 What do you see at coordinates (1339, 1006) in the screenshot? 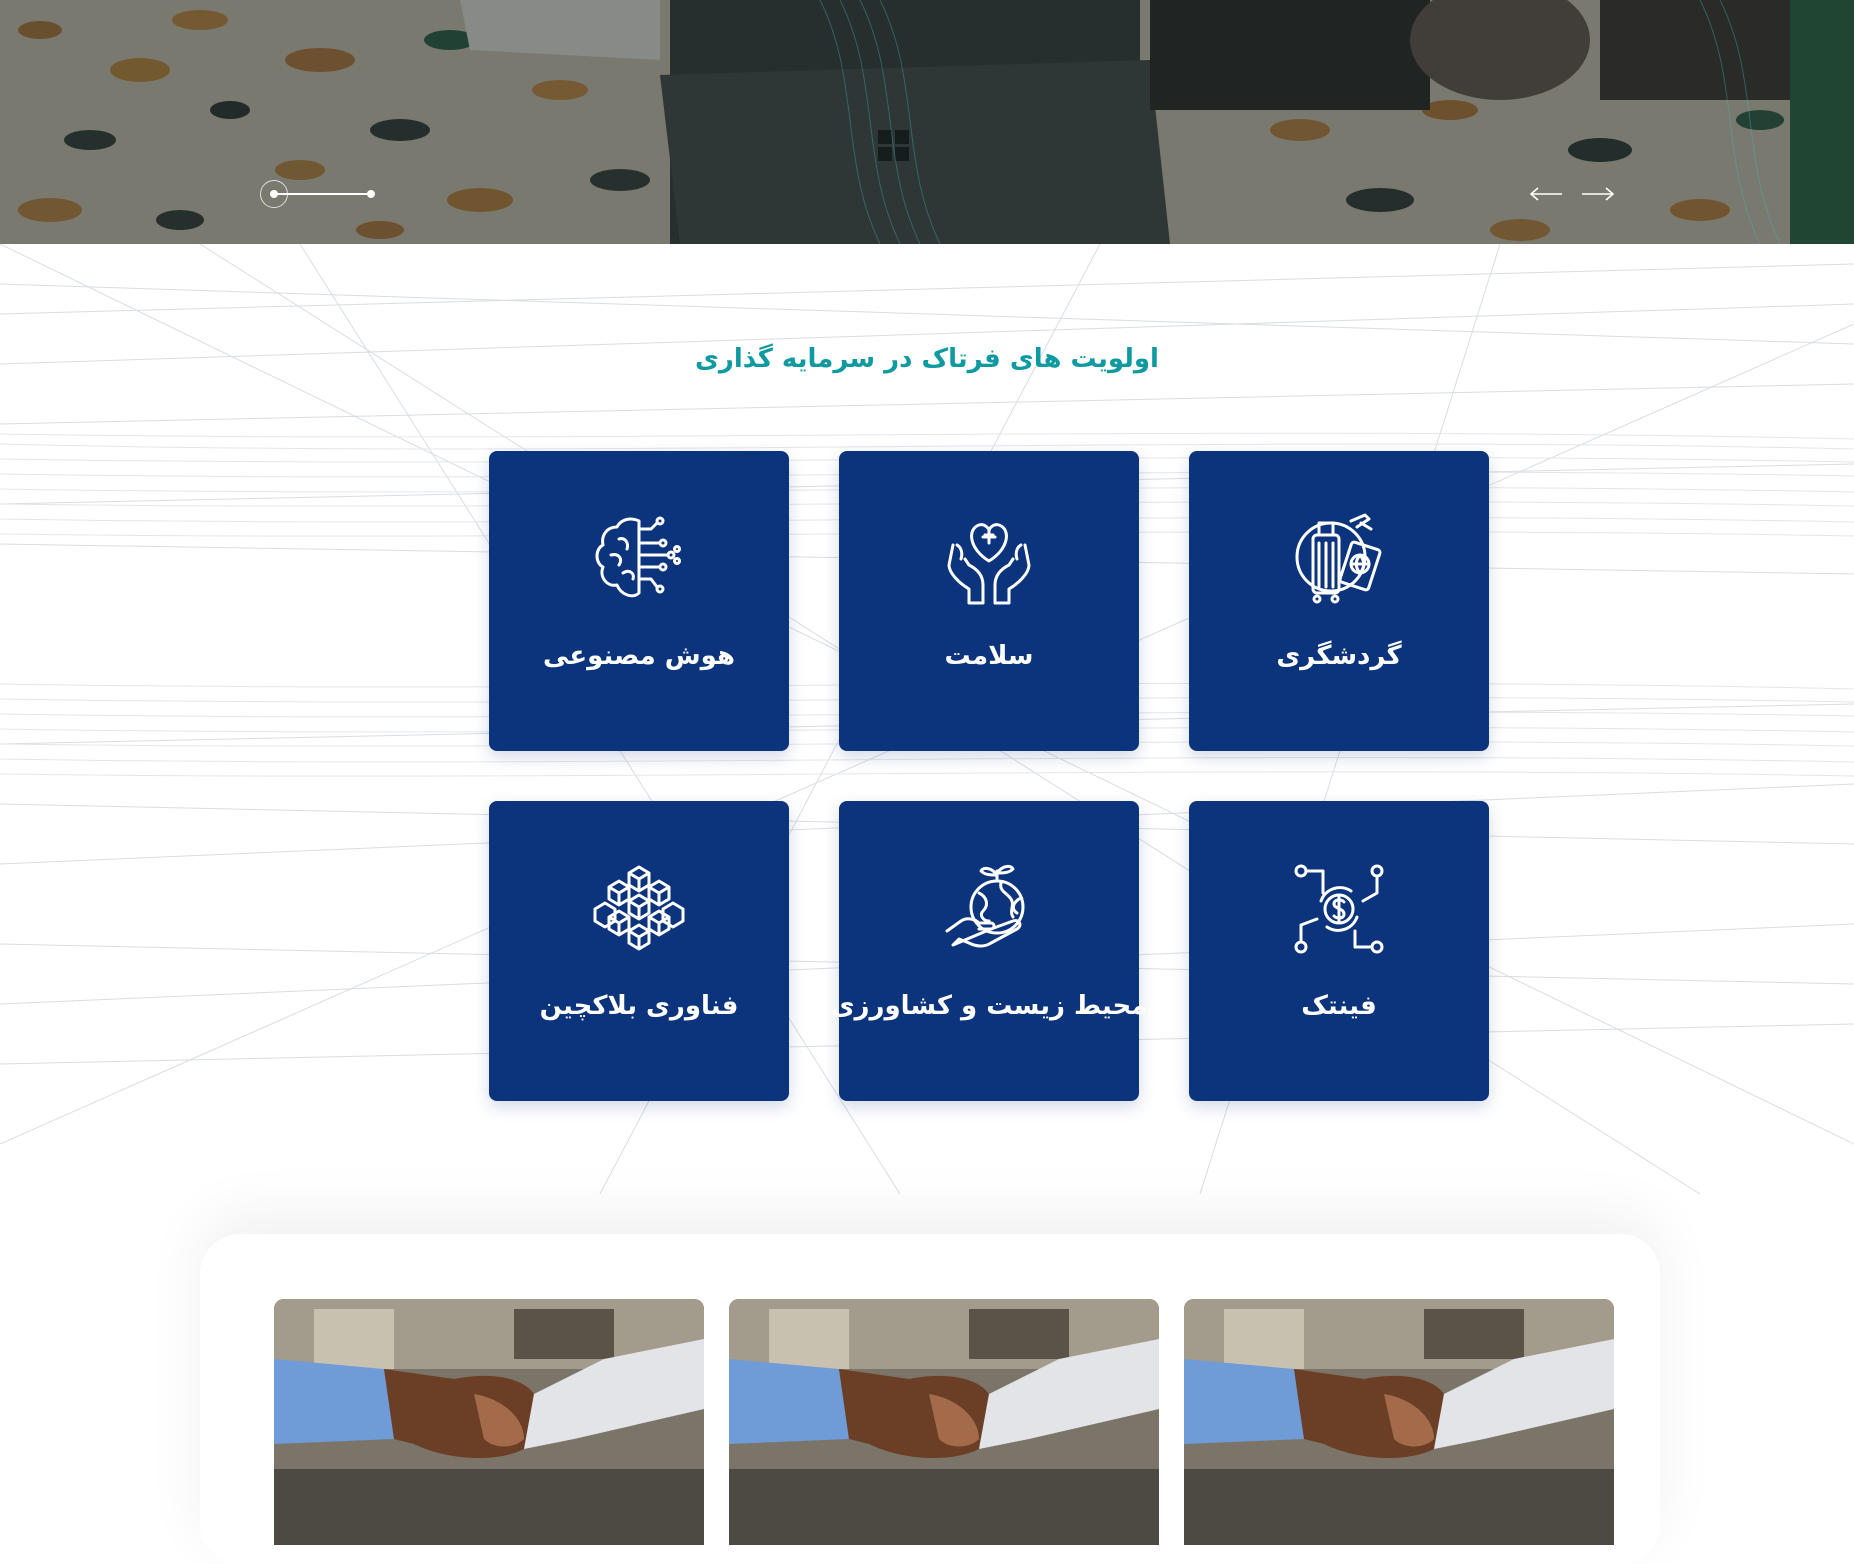
I see `priority-card-label: فینتک` at bounding box center [1339, 1006].